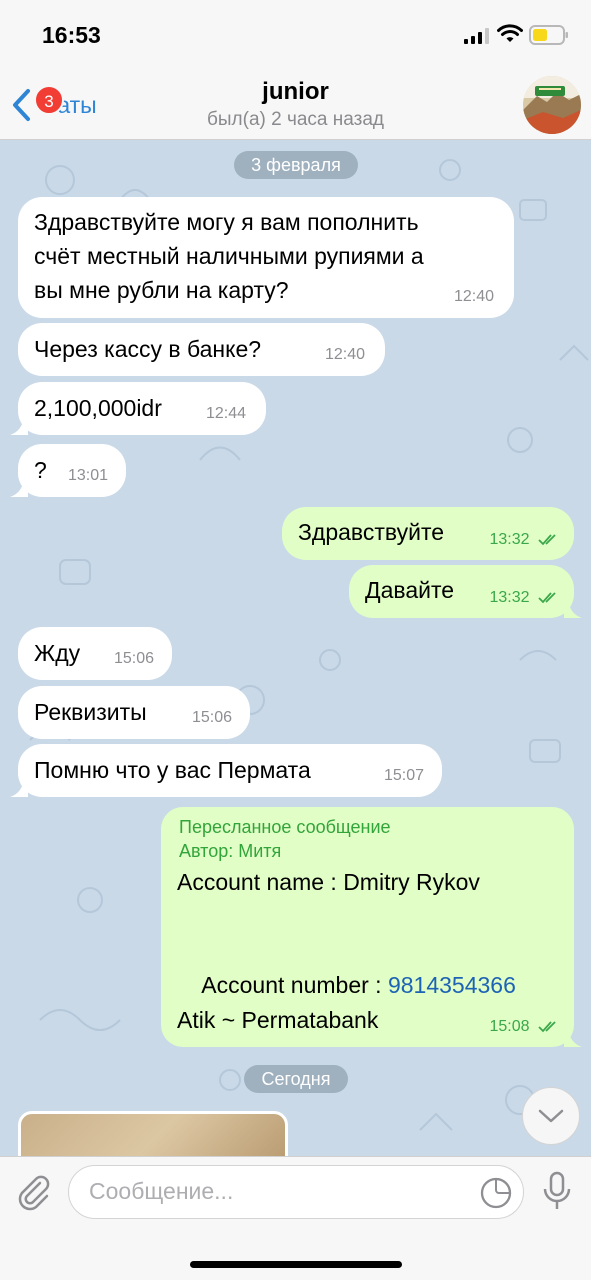 Image resolution: width=591 pixels, height=1280 pixels. I want to click on message-text-line: Здравствуйте могу я вам пополнить, so click(226, 222).